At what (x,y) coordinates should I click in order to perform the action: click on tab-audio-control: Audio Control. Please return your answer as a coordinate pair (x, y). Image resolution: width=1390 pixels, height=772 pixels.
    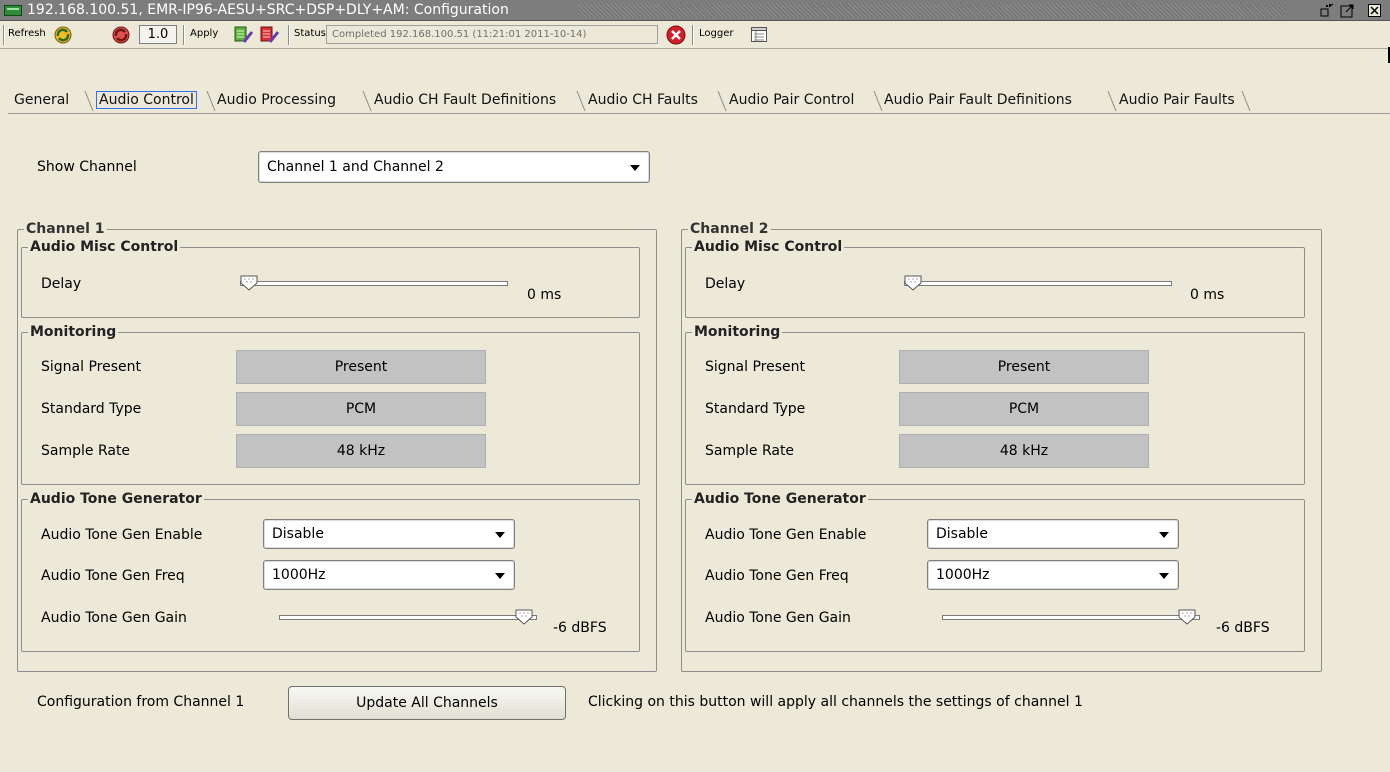
    Looking at the image, I should click on (143, 101).